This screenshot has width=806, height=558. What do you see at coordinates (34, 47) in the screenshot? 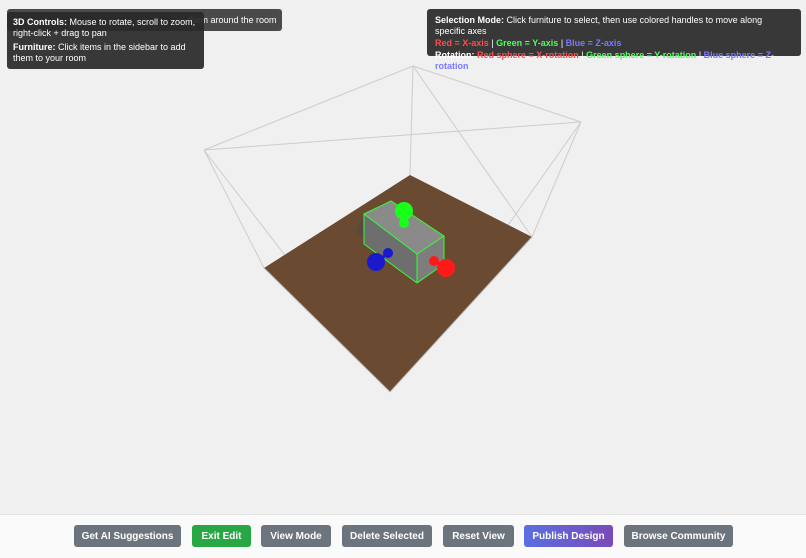
I see `furniture-title: Furniture:` at bounding box center [34, 47].